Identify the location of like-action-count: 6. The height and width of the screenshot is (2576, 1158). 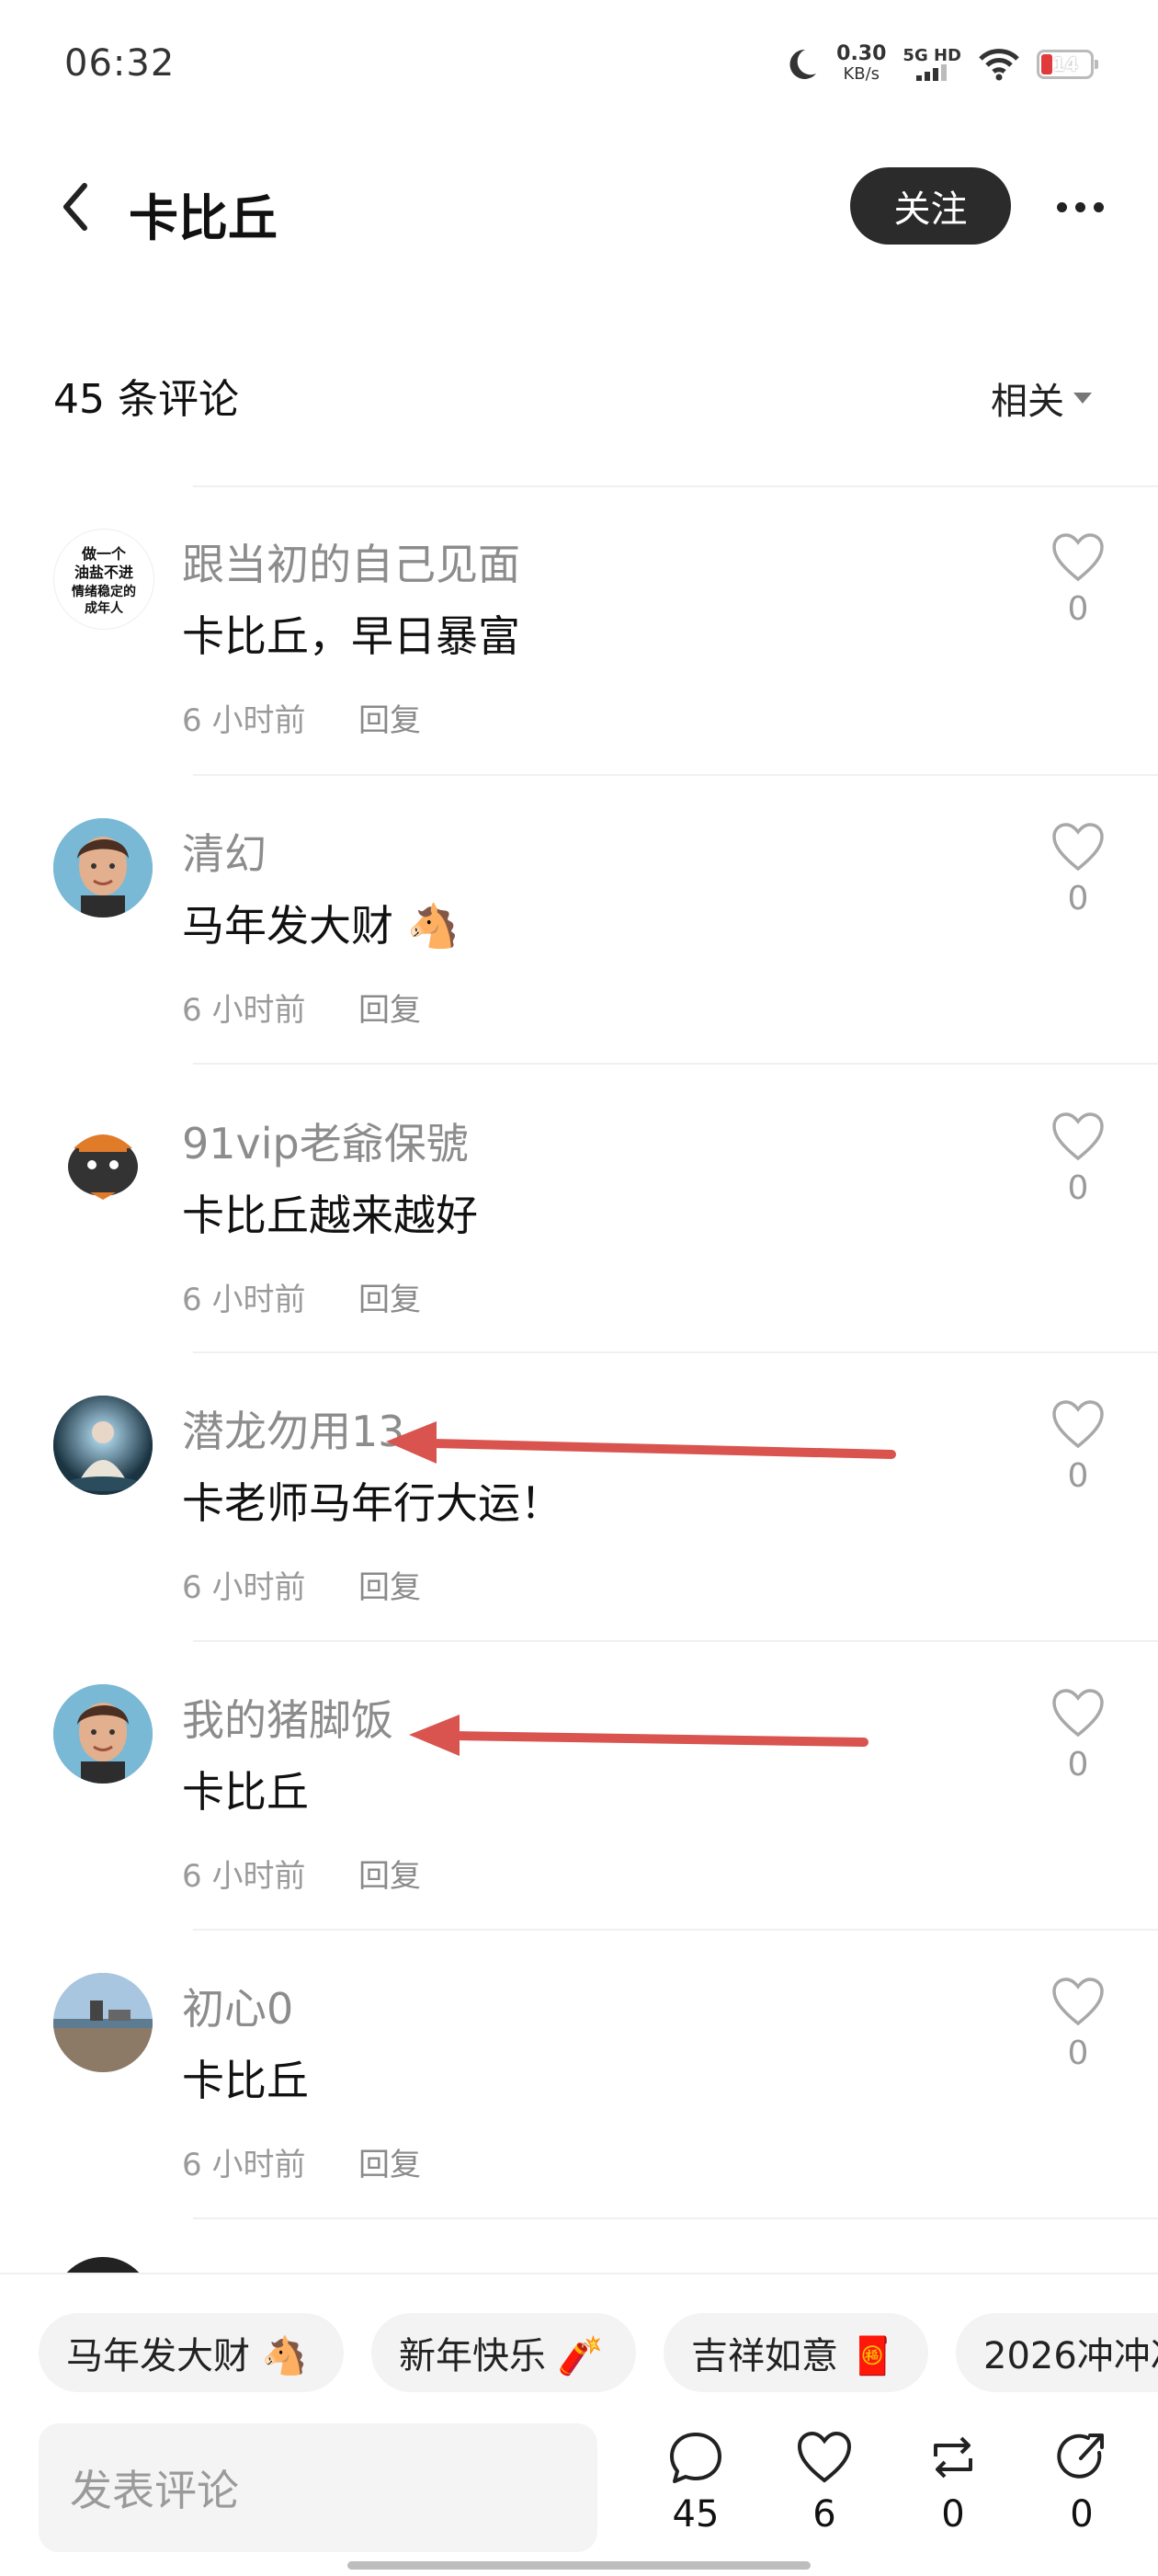
(824, 2514).